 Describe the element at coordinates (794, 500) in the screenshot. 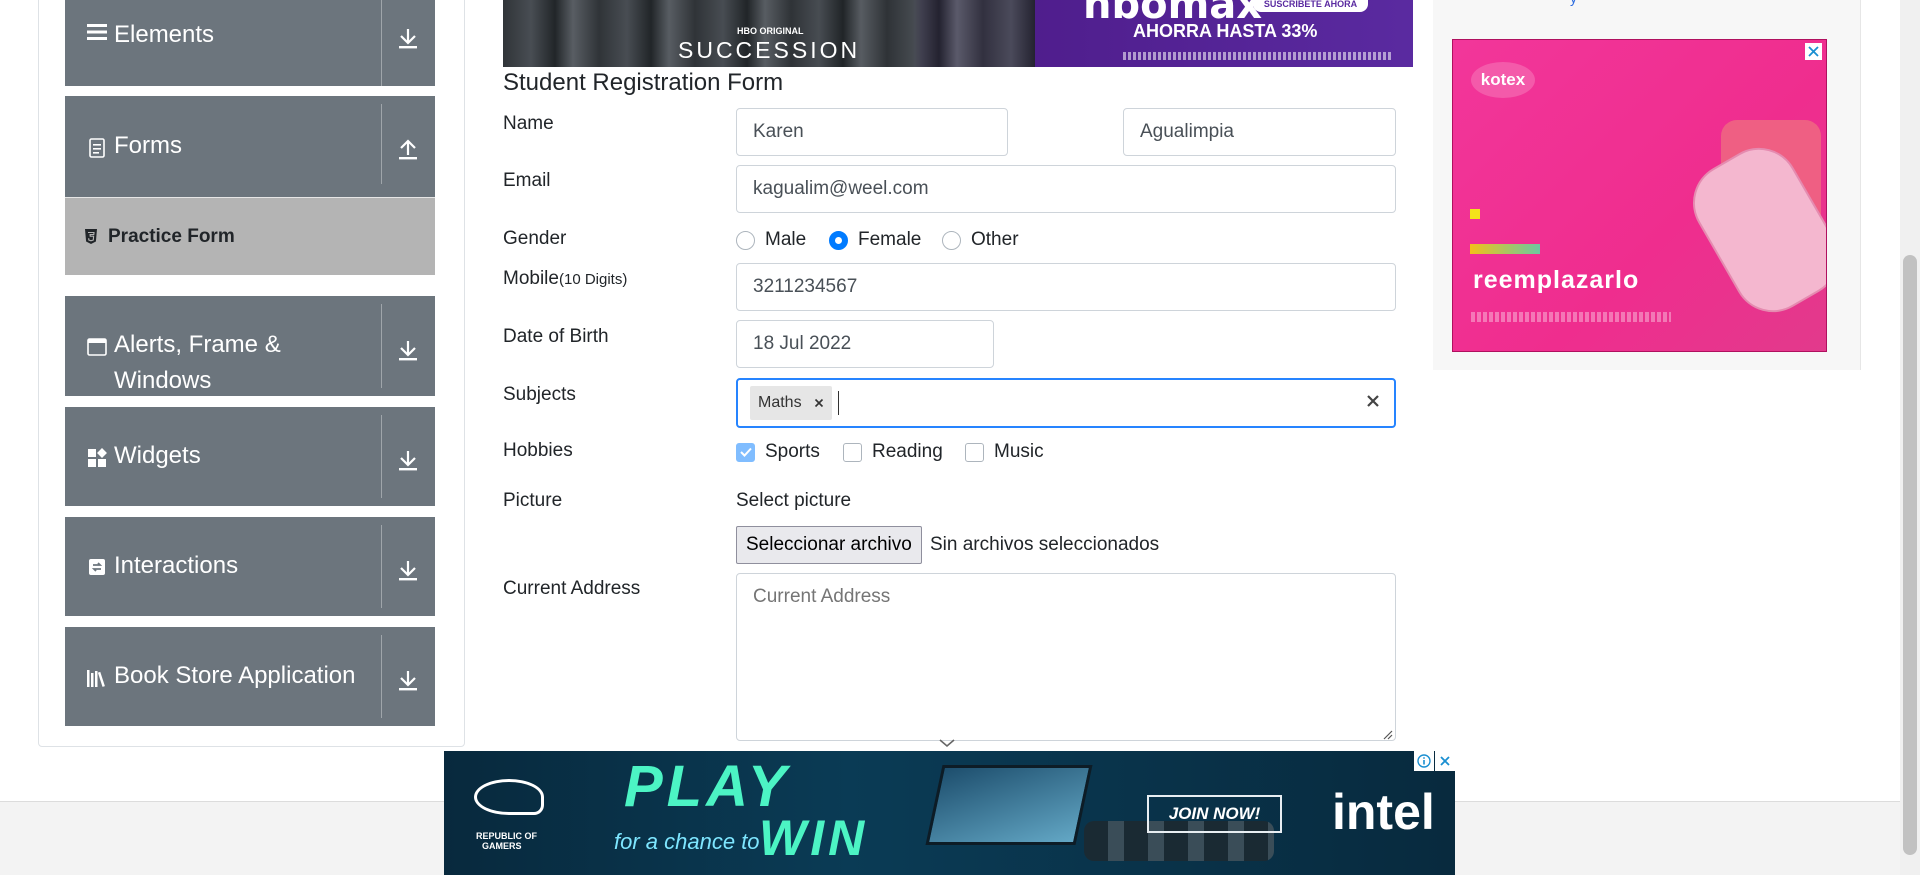

I see `select-picture-label: Select picture` at that location.